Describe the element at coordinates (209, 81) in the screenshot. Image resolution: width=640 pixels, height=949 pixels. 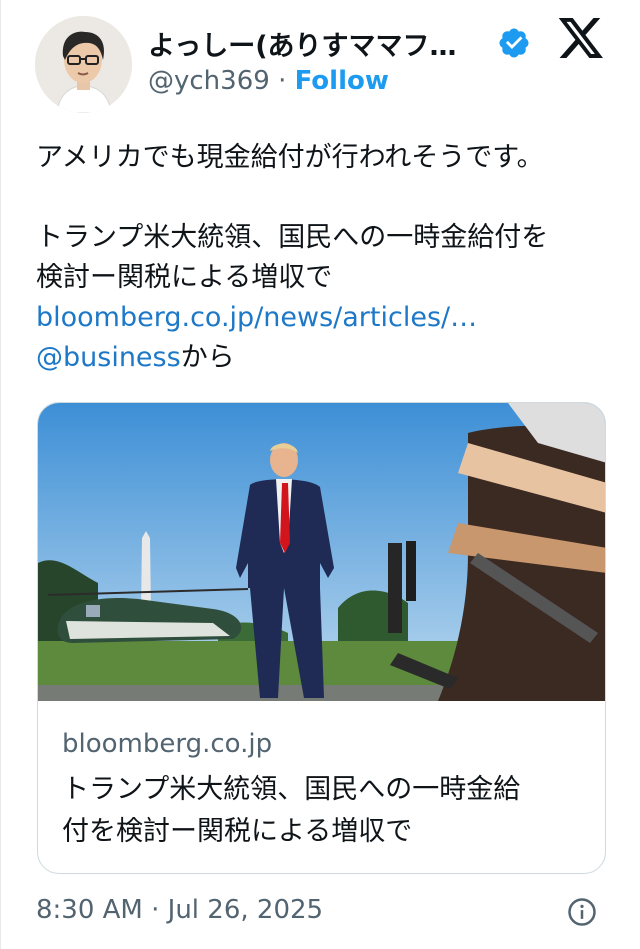
I see `author-handle: @ych369` at that location.